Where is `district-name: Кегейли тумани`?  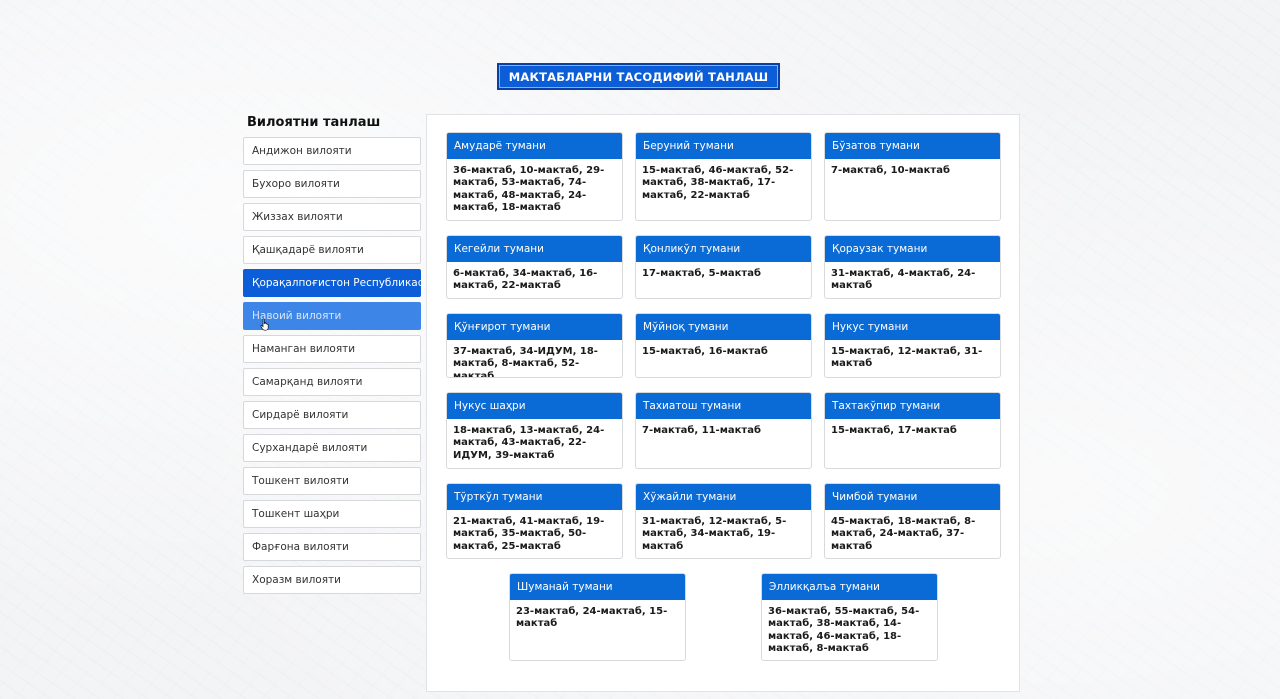 district-name: Кегейли тумани is located at coordinates (534, 249).